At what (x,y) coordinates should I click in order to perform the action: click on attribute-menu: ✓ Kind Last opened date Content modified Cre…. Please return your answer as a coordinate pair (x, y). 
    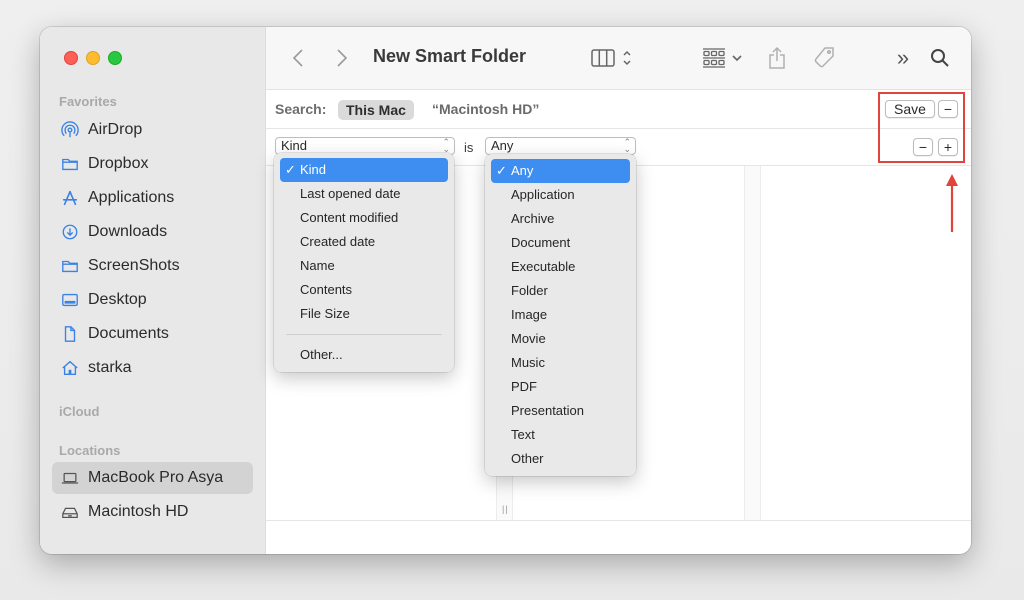
    Looking at the image, I should click on (364, 262).